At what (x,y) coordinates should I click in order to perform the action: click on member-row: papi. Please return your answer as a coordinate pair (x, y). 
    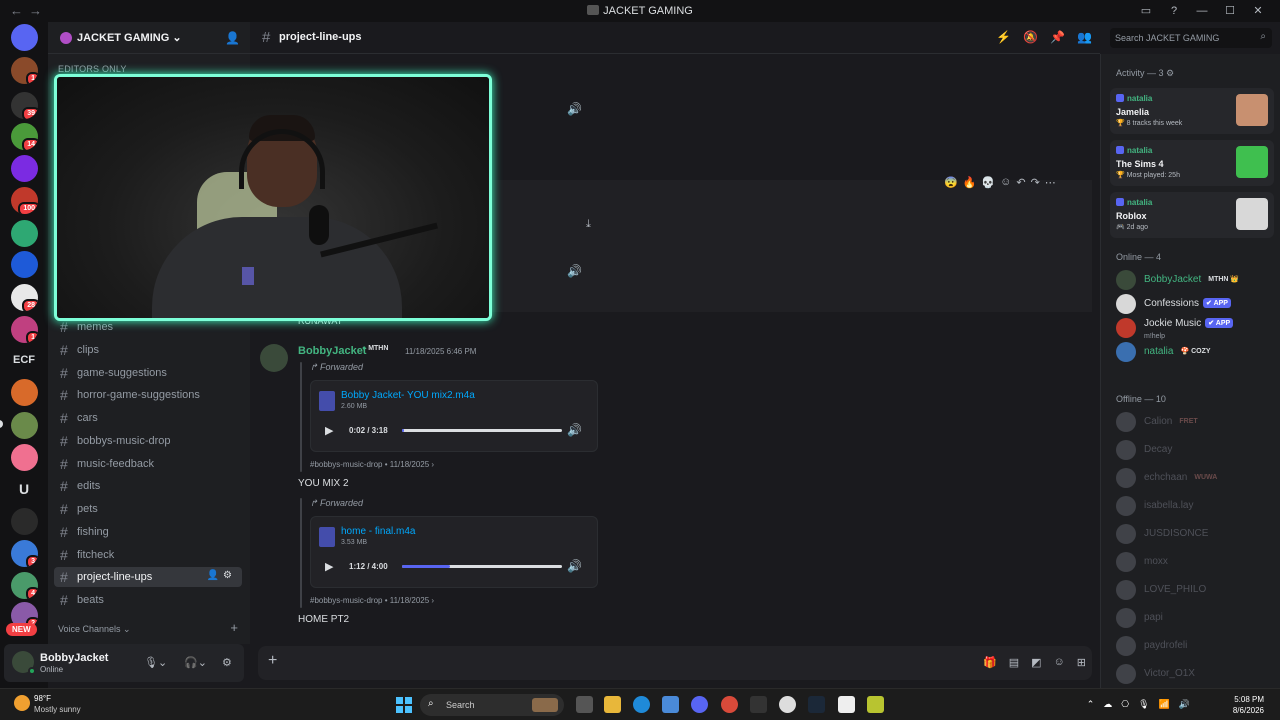
    Looking at the image, I should click on (1192, 618).